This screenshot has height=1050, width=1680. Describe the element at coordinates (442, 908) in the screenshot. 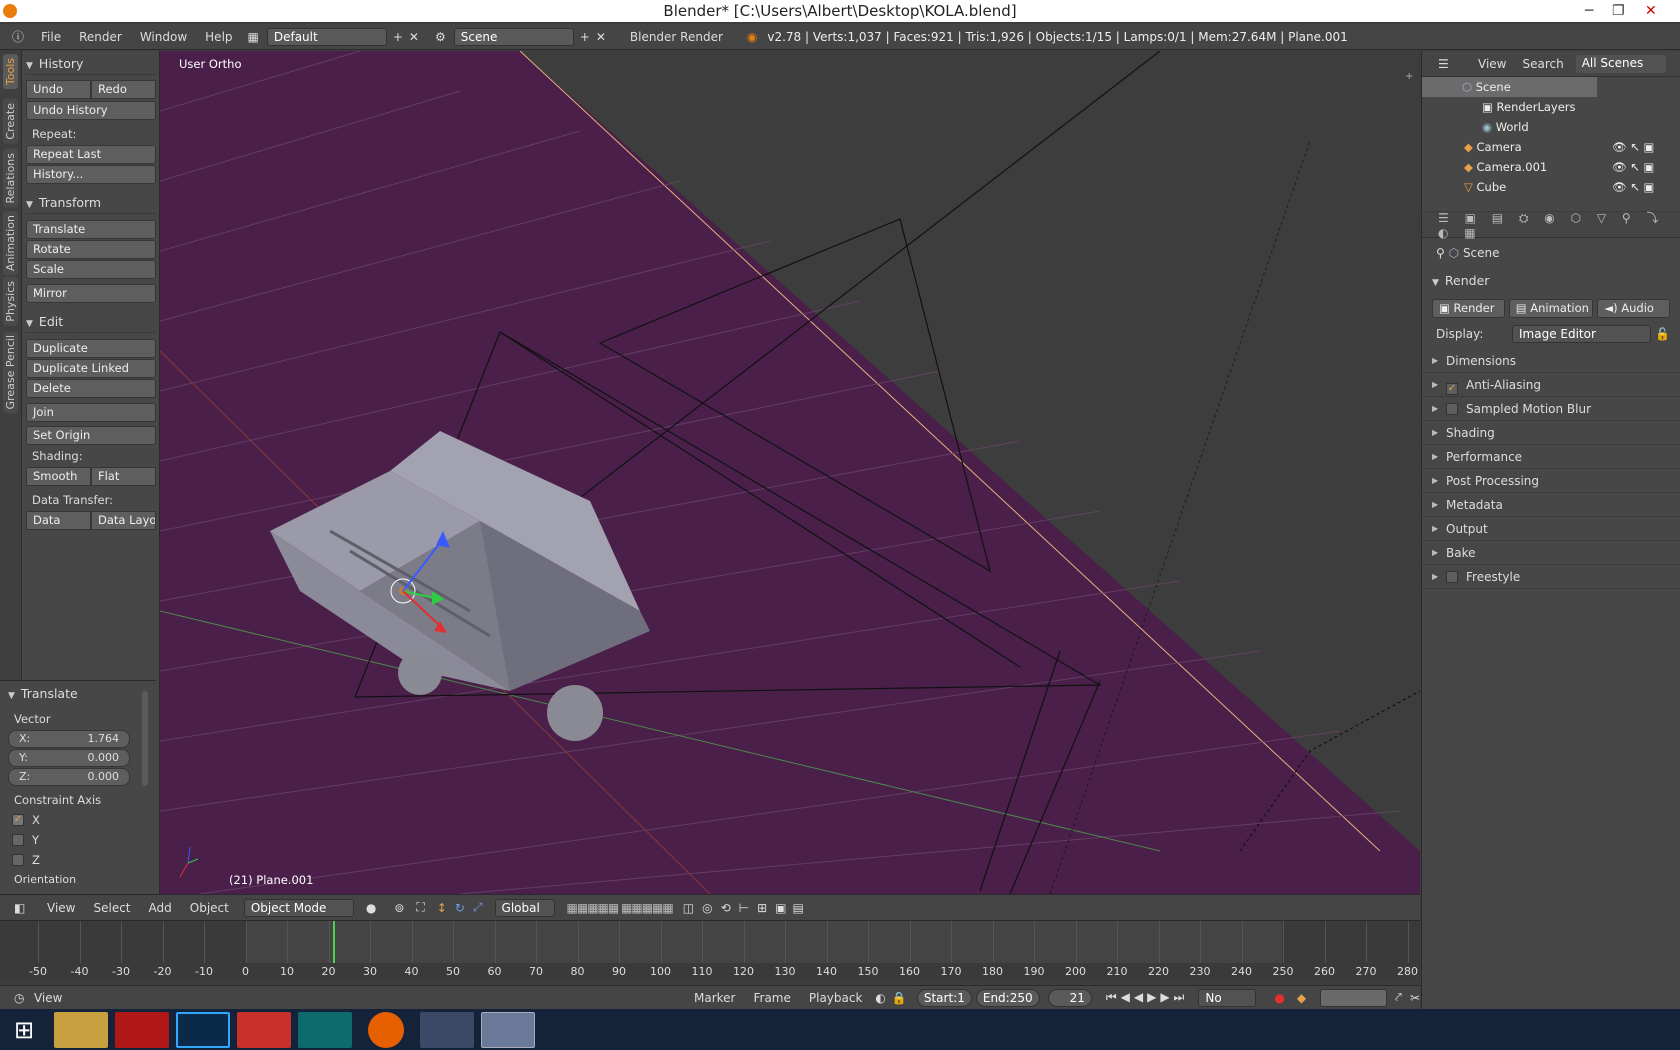

I see `translate-manipulator-icon: ↕` at that location.